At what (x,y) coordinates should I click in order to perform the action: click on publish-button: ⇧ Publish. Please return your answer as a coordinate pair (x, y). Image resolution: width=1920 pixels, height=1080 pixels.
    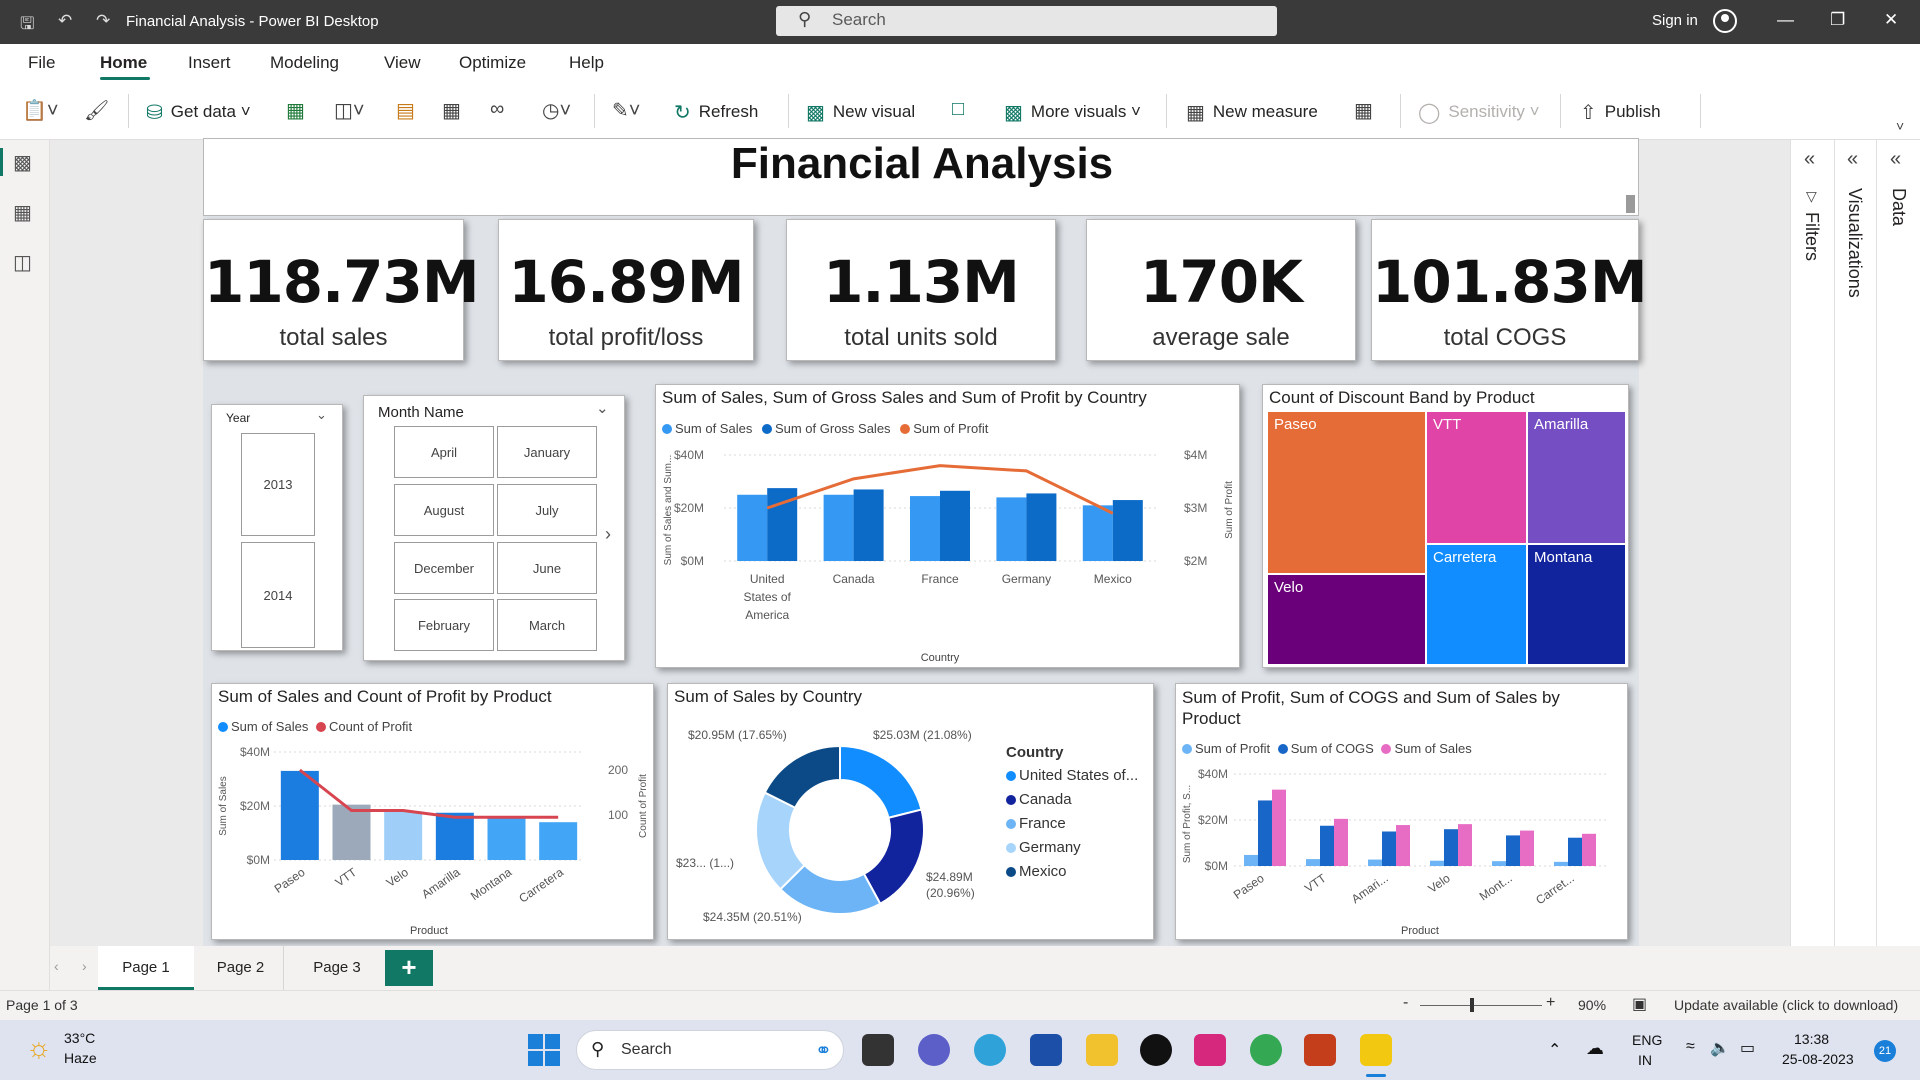
    Looking at the image, I should click on (1620, 112).